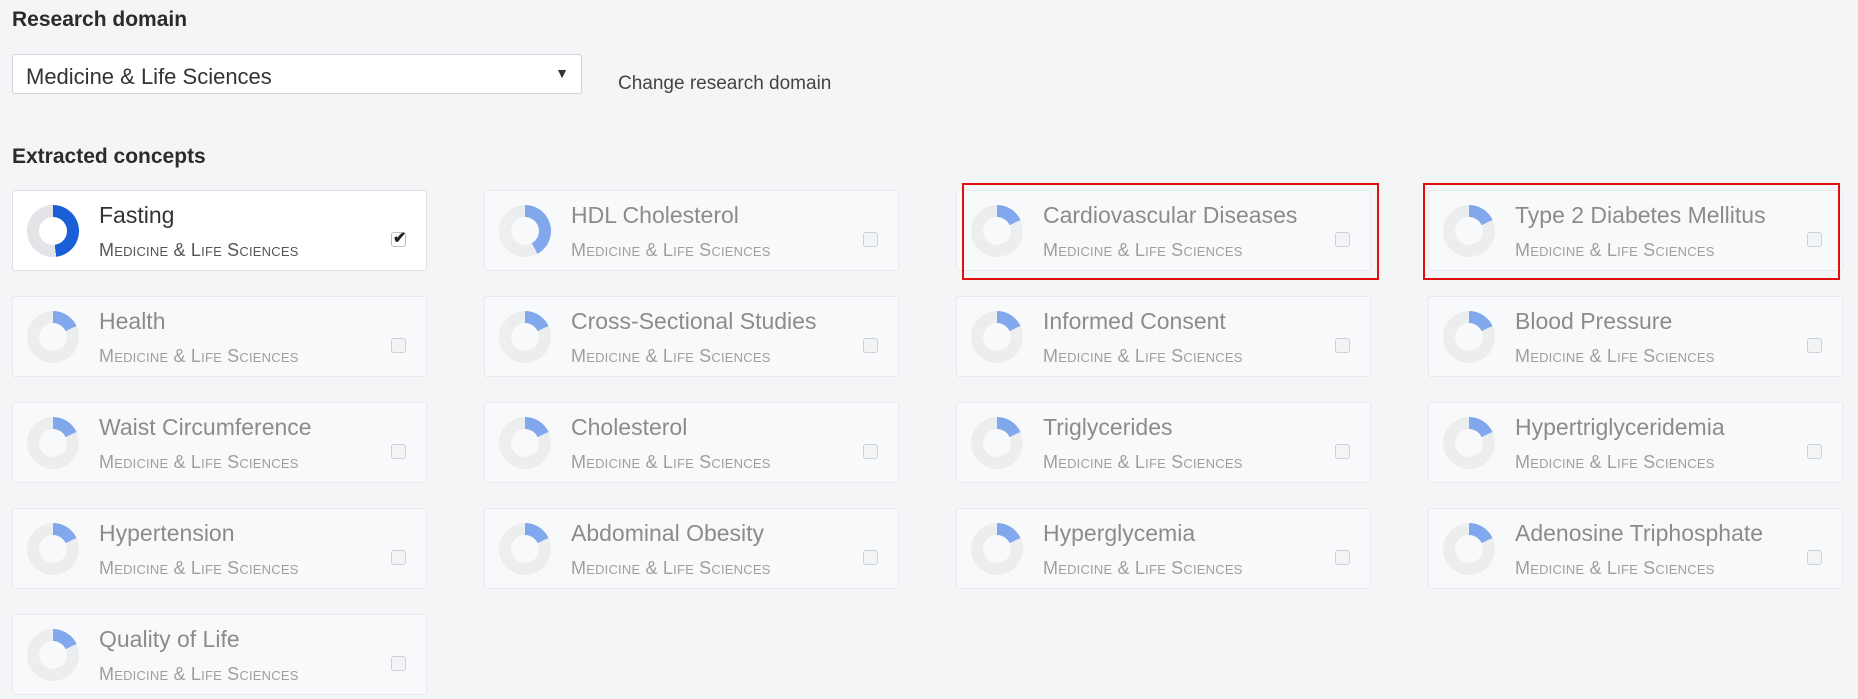 Image resolution: width=1858 pixels, height=699 pixels. Describe the element at coordinates (629, 427) in the screenshot. I see `concept-title: Cholesterol` at that location.